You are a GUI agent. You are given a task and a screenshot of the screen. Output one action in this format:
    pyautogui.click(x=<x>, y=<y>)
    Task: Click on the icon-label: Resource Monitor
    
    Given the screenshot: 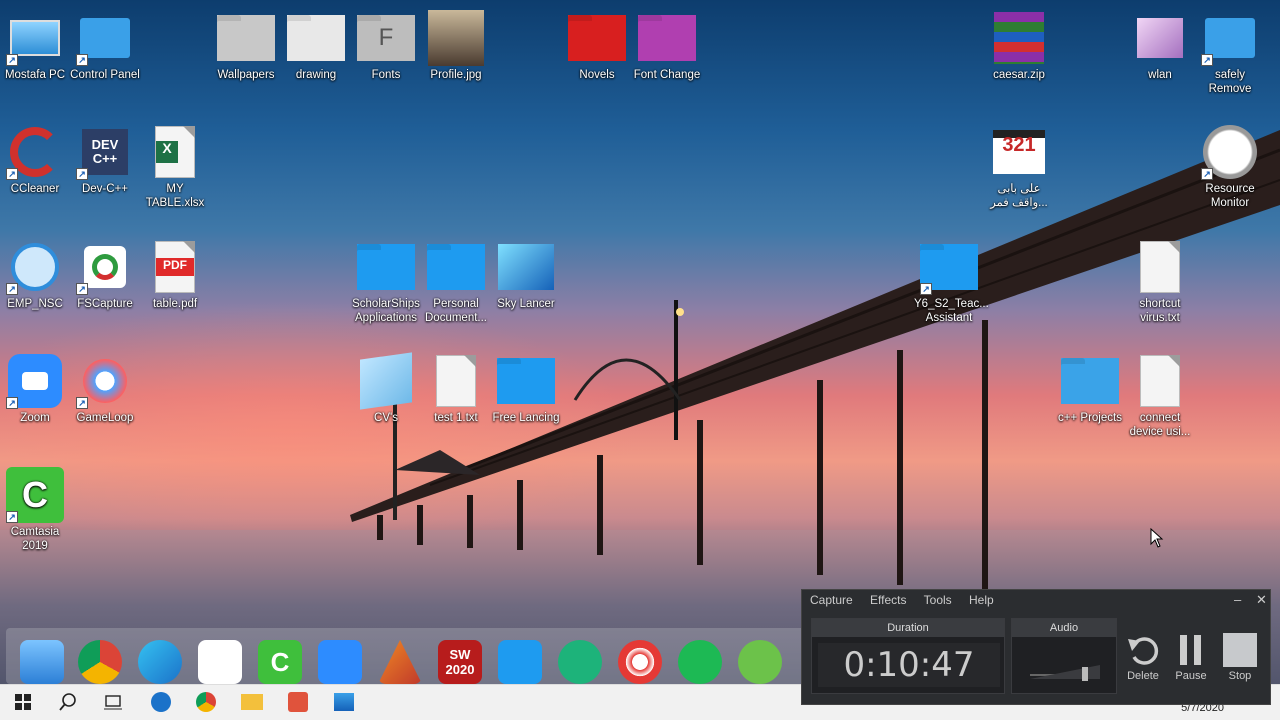 What is the action you would take?
    pyautogui.click(x=1230, y=196)
    